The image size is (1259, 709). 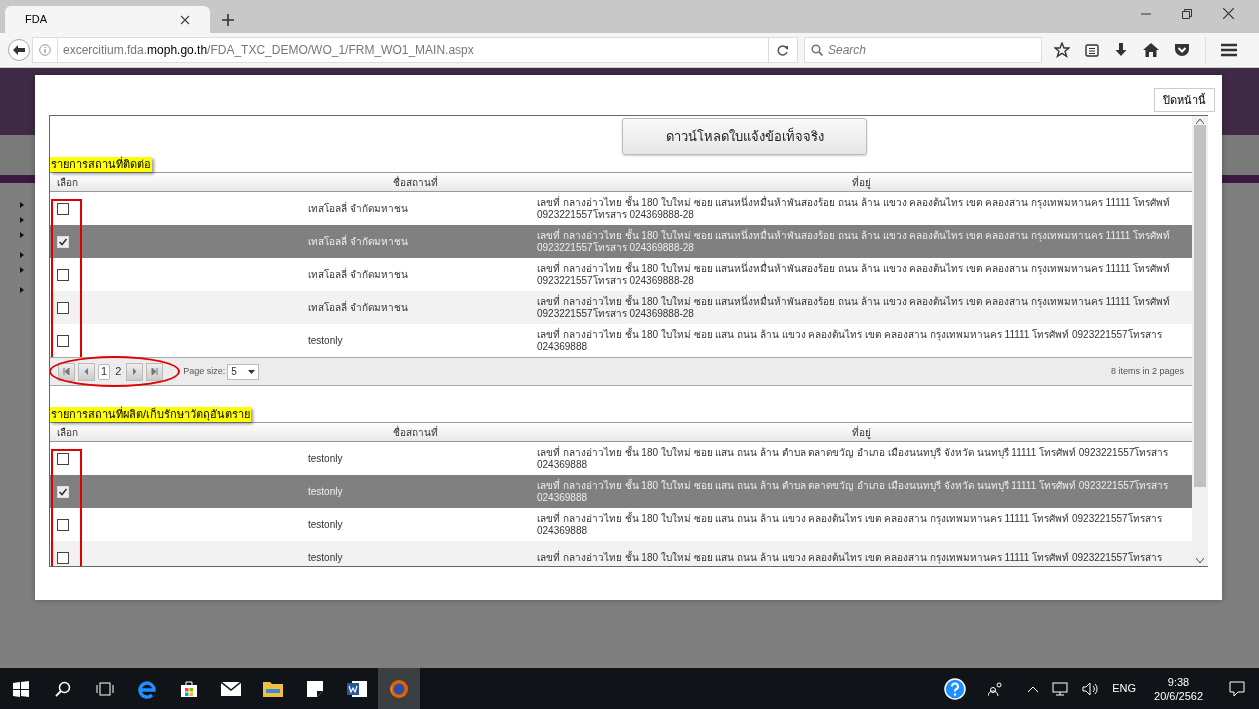 I want to click on back-arrow-icon, so click(x=19, y=50).